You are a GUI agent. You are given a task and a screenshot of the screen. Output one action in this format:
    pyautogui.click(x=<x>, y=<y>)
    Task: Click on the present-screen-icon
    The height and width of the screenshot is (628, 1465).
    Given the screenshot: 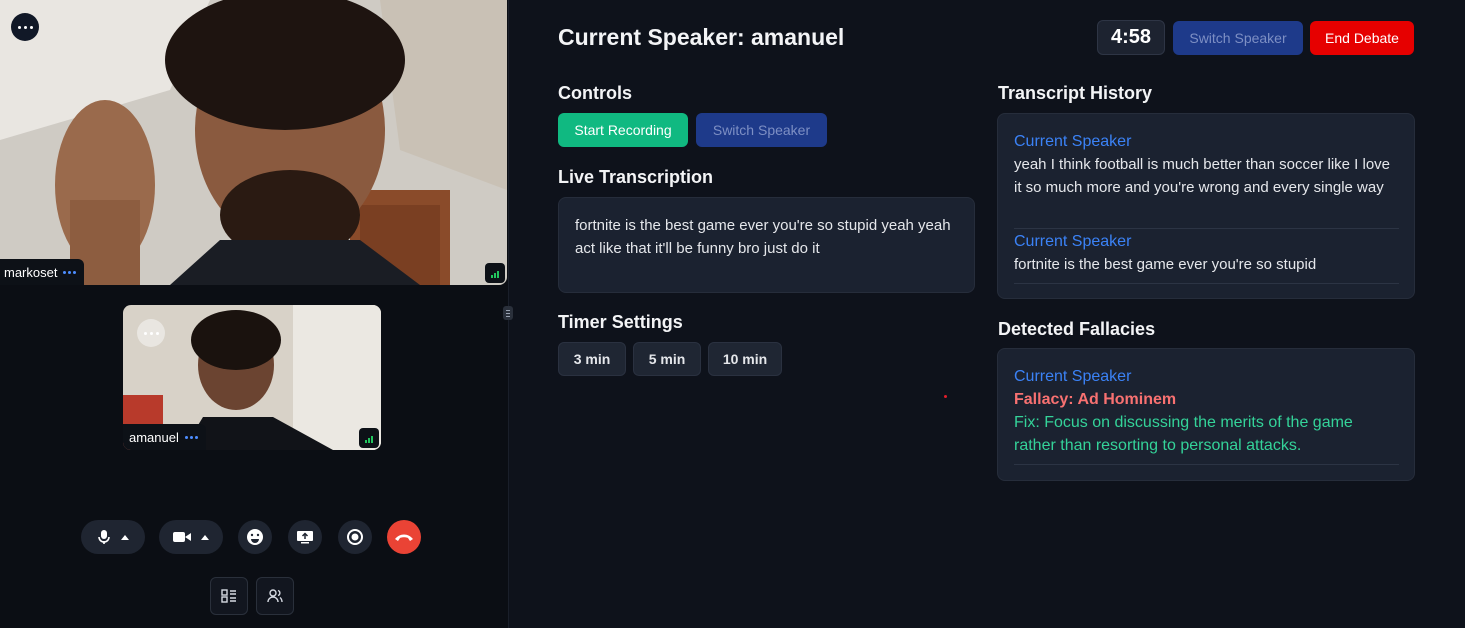 What is the action you would take?
    pyautogui.click(x=305, y=537)
    